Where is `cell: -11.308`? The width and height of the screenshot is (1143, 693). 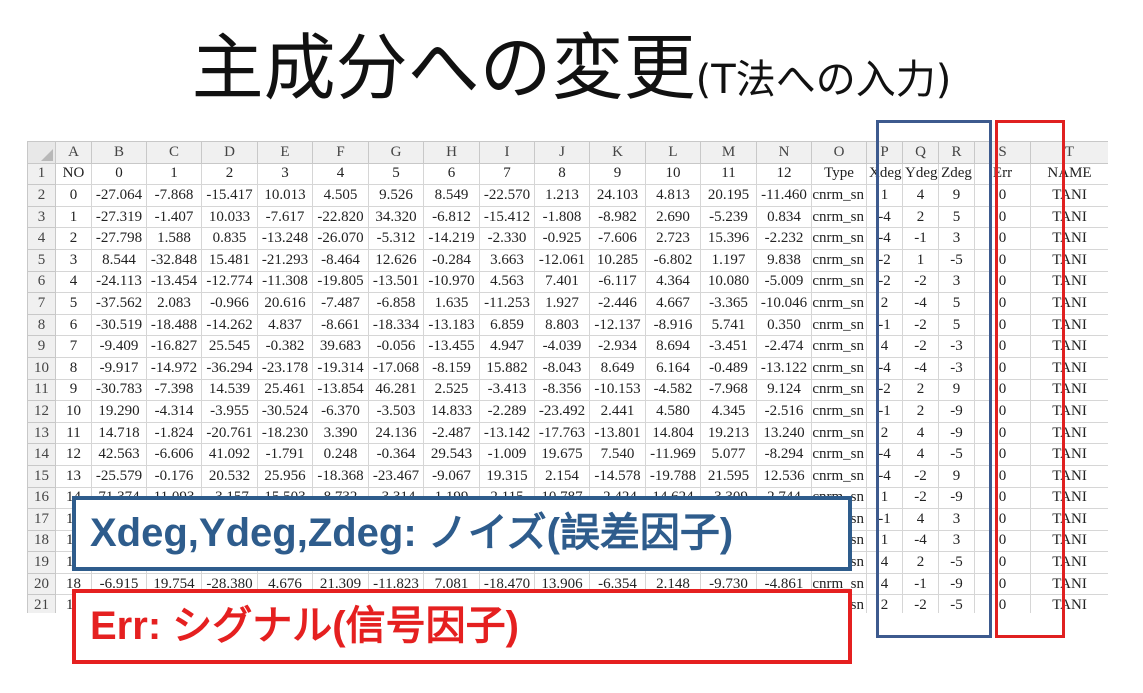
cell: -11.308 is located at coordinates (285, 282).